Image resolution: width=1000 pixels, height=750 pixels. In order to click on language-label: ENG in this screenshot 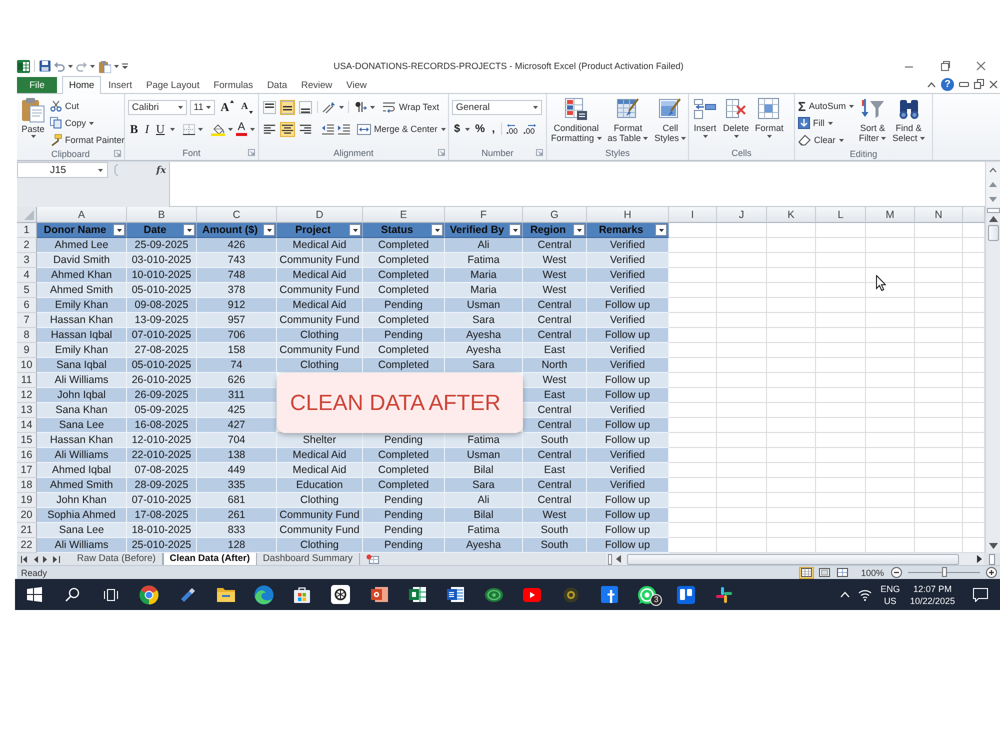, I will do `click(890, 588)`.